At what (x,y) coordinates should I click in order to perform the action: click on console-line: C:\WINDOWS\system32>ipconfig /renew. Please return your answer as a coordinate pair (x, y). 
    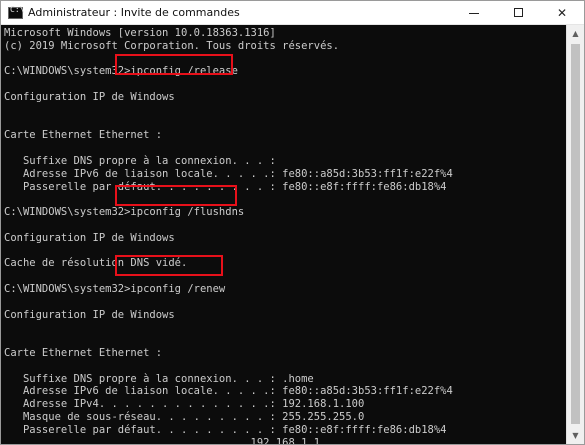
    Looking at the image, I should click on (115, 289).